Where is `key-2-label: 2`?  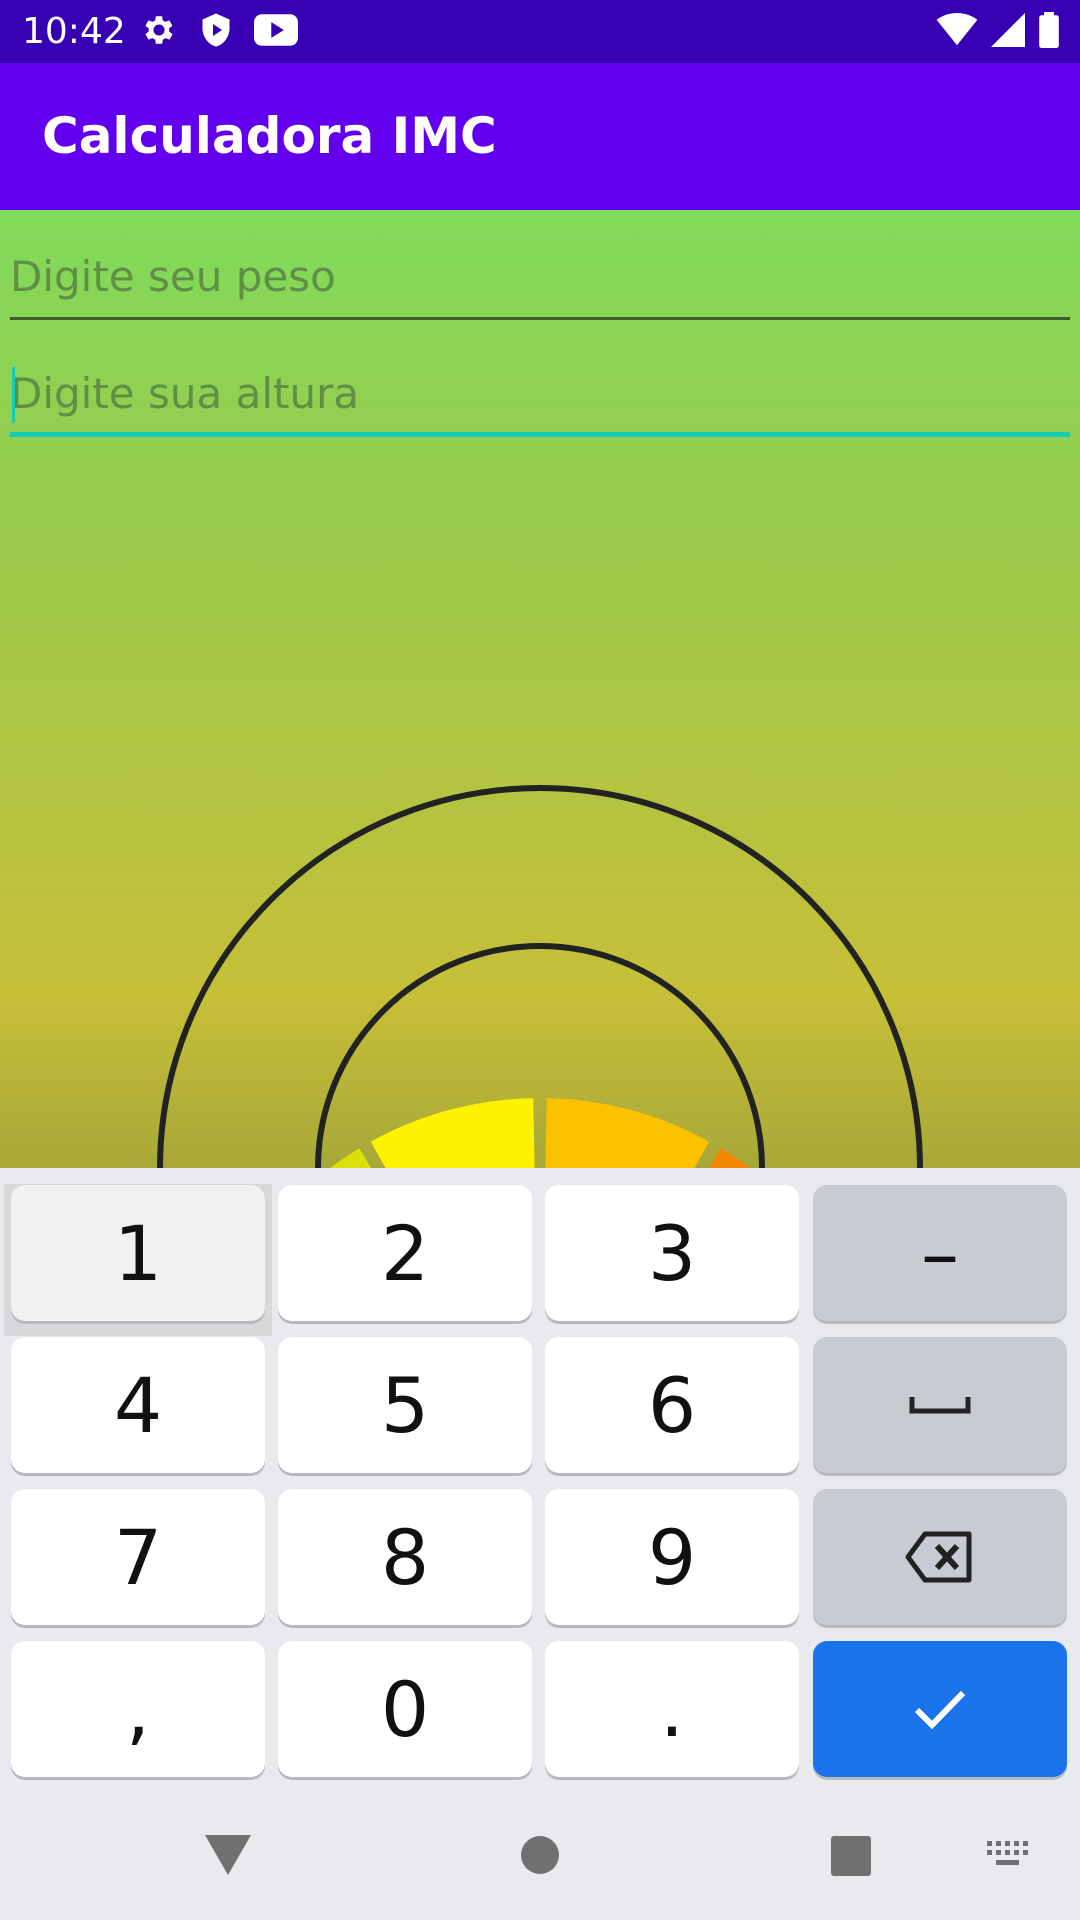 key-2-label: 2 is located at coordinates (405, 1253).